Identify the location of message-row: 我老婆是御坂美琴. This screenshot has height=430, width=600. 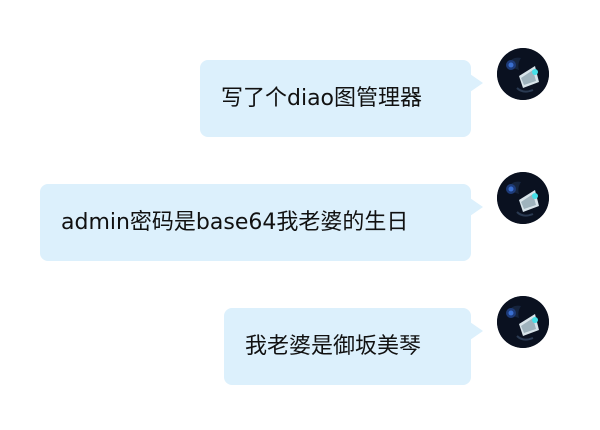
(353, 346).